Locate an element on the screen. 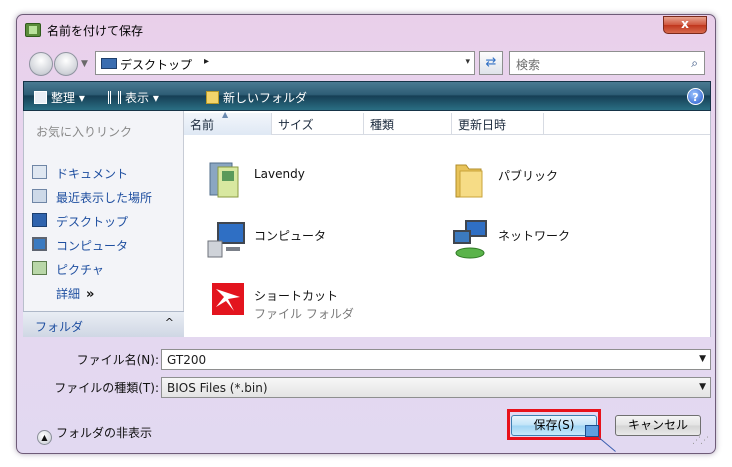  item-name: Lavendy is located at coordinates (279, 174).